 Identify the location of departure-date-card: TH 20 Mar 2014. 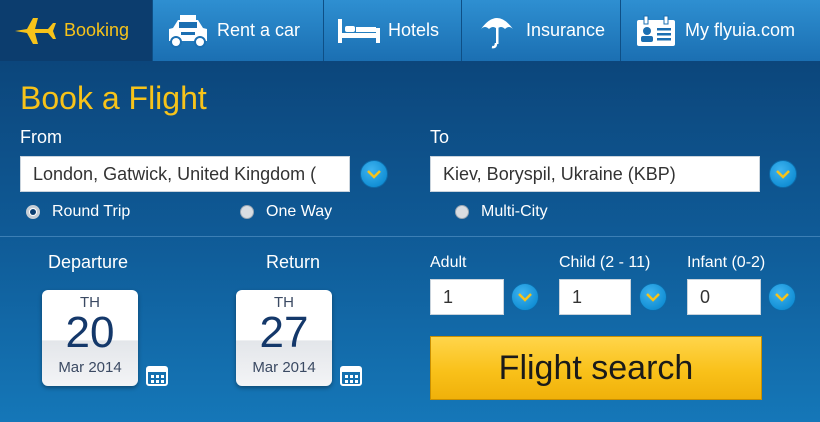
(90, 338).